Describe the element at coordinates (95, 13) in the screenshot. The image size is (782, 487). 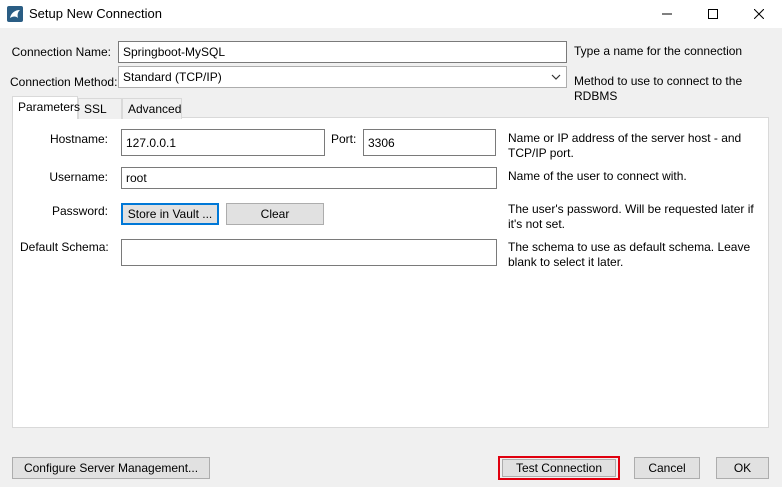
I see `window-title: Setup New Connection` at that location.